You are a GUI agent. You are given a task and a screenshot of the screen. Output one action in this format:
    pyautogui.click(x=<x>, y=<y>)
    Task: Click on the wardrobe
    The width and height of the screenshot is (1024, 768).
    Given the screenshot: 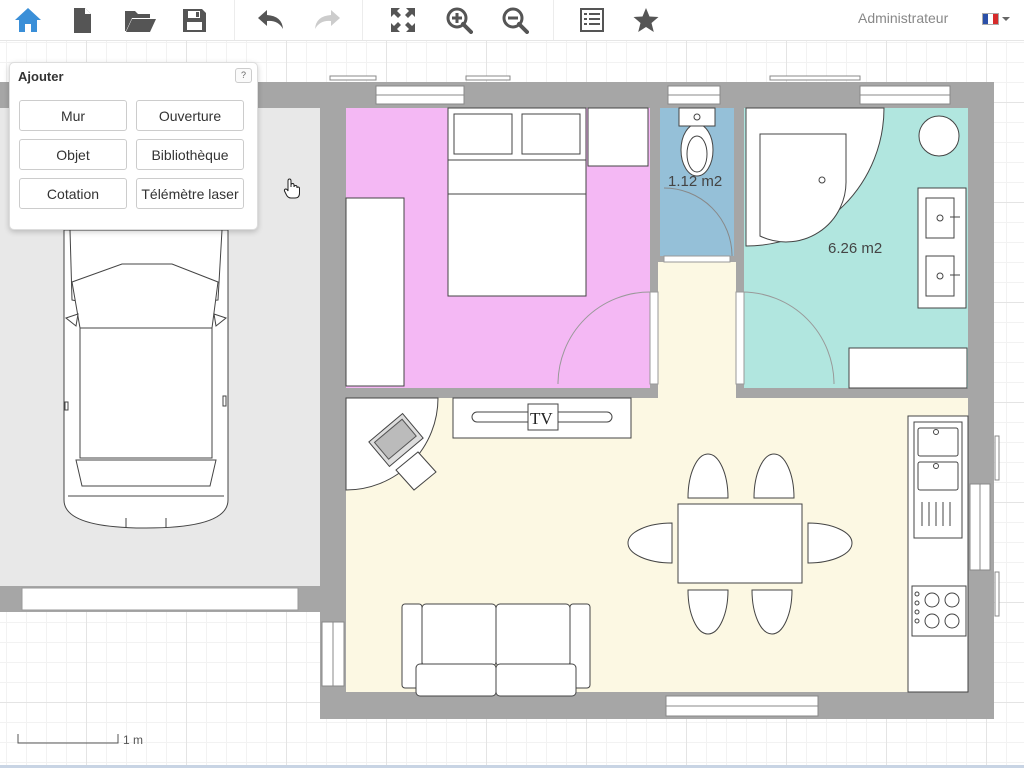 What is the action you would take?
    pyautogui.click(x=375, y=292)
    